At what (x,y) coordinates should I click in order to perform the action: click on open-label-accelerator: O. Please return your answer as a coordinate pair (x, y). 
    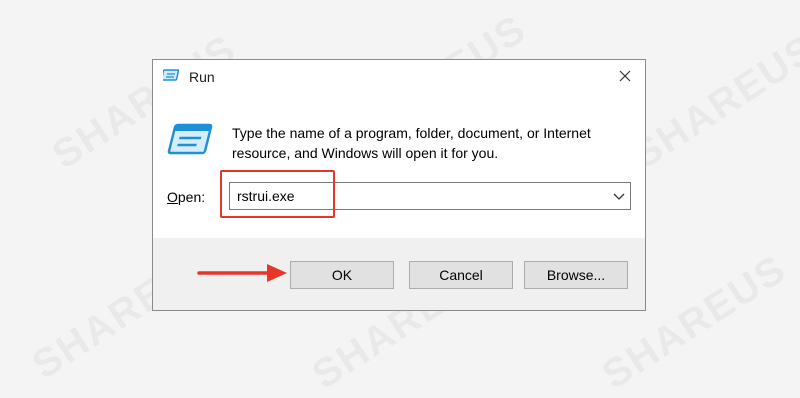
    Looking at the image, I should click on (172, 197).